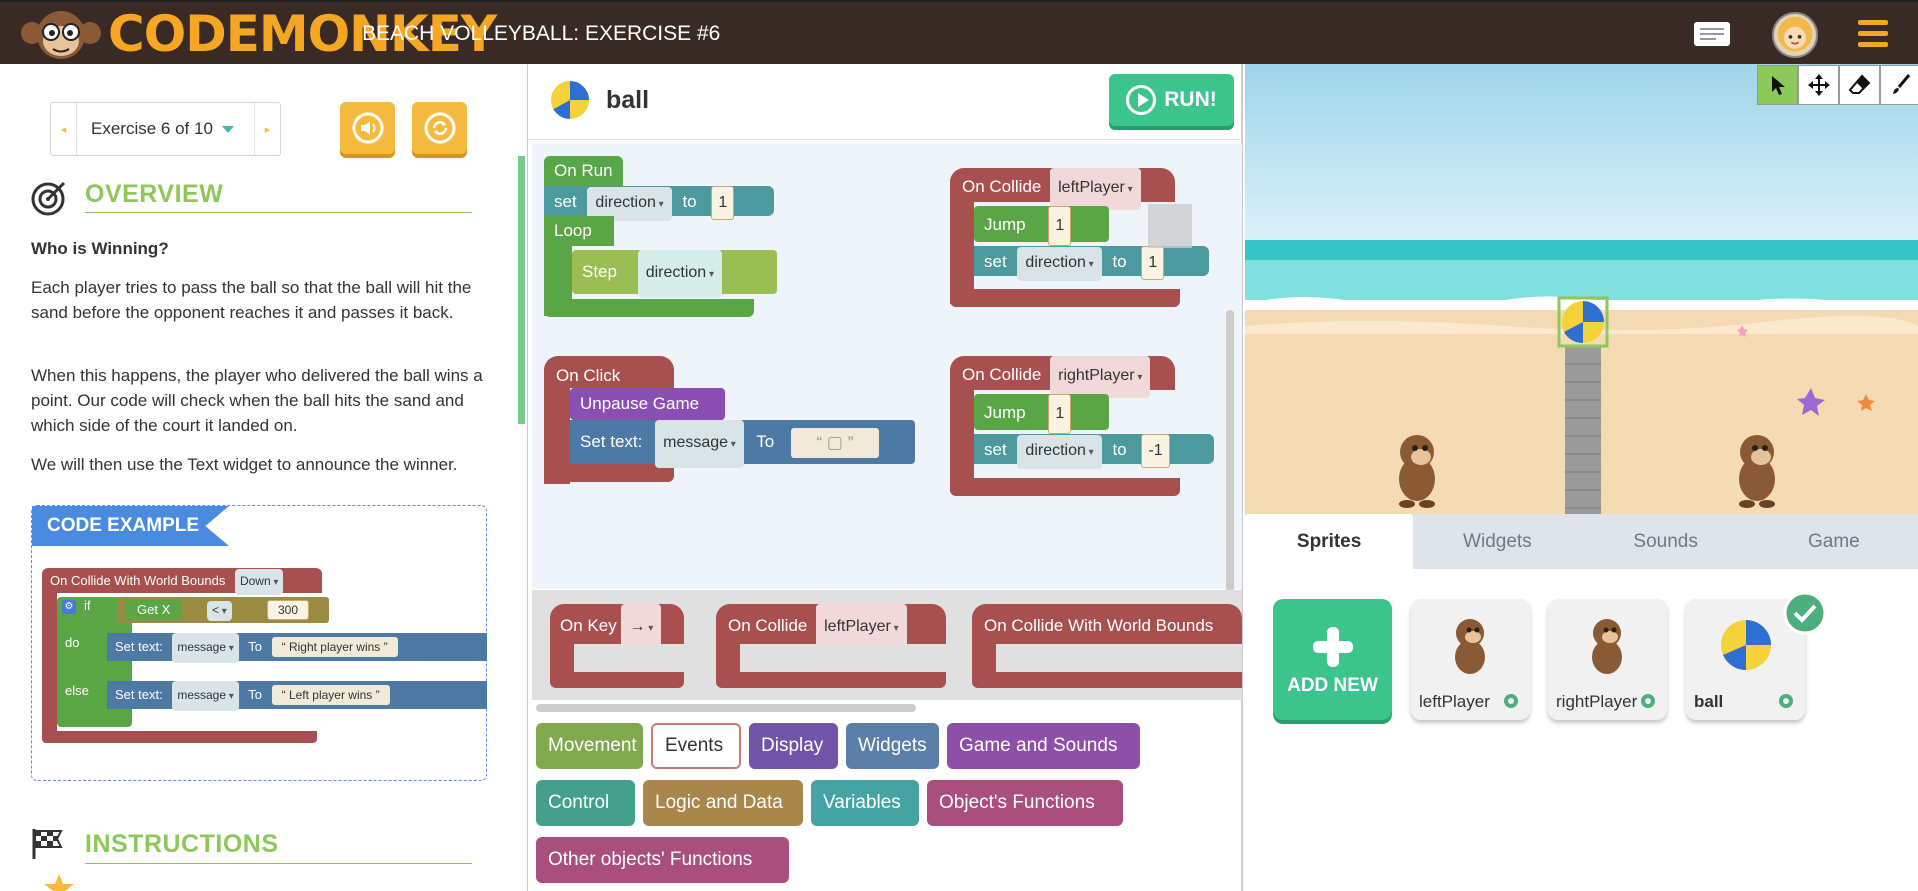  I want to click on jump-block-left: Jump 1, so click(1041, 226).